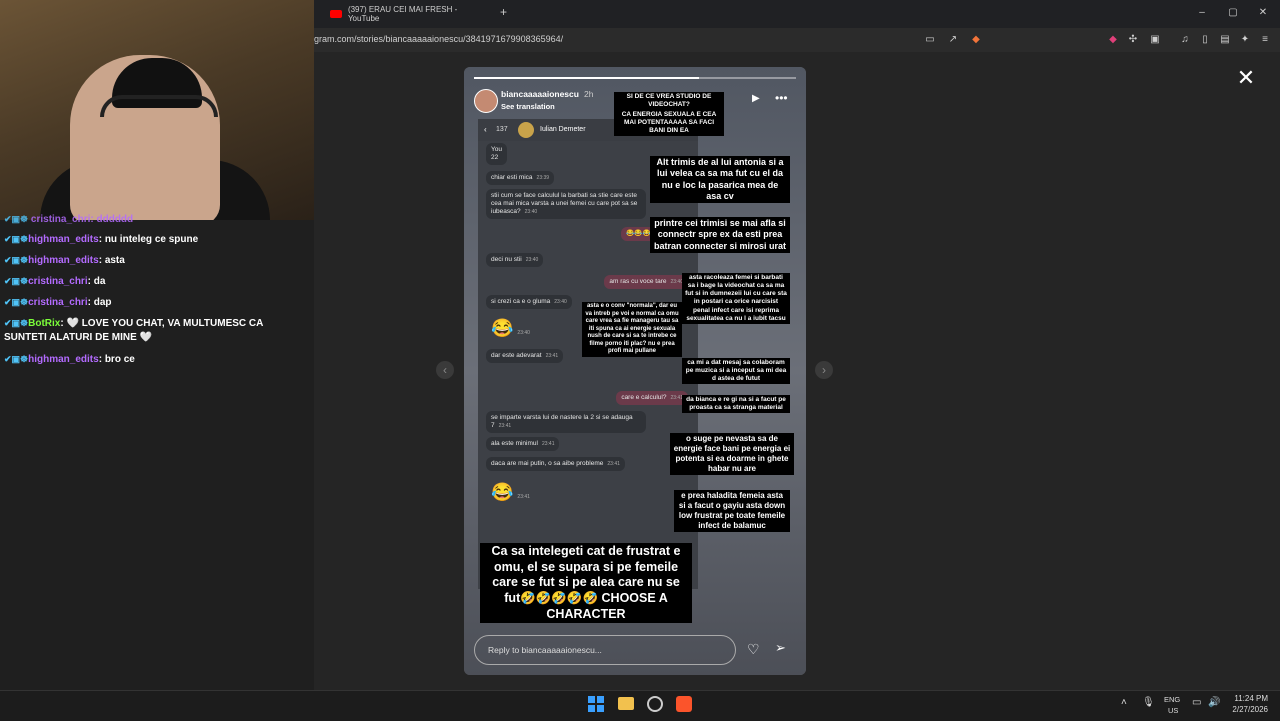  What do you see at coordinates (1148, 702) in the screenshot?
I see `mic-icon: 🎙` at bounding box center [1148, 702].